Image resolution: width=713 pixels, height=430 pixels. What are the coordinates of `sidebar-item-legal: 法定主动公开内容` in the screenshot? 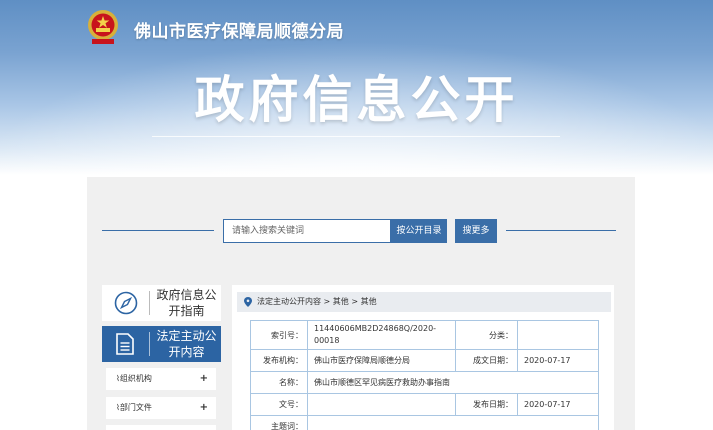 It's located at (161, 344).